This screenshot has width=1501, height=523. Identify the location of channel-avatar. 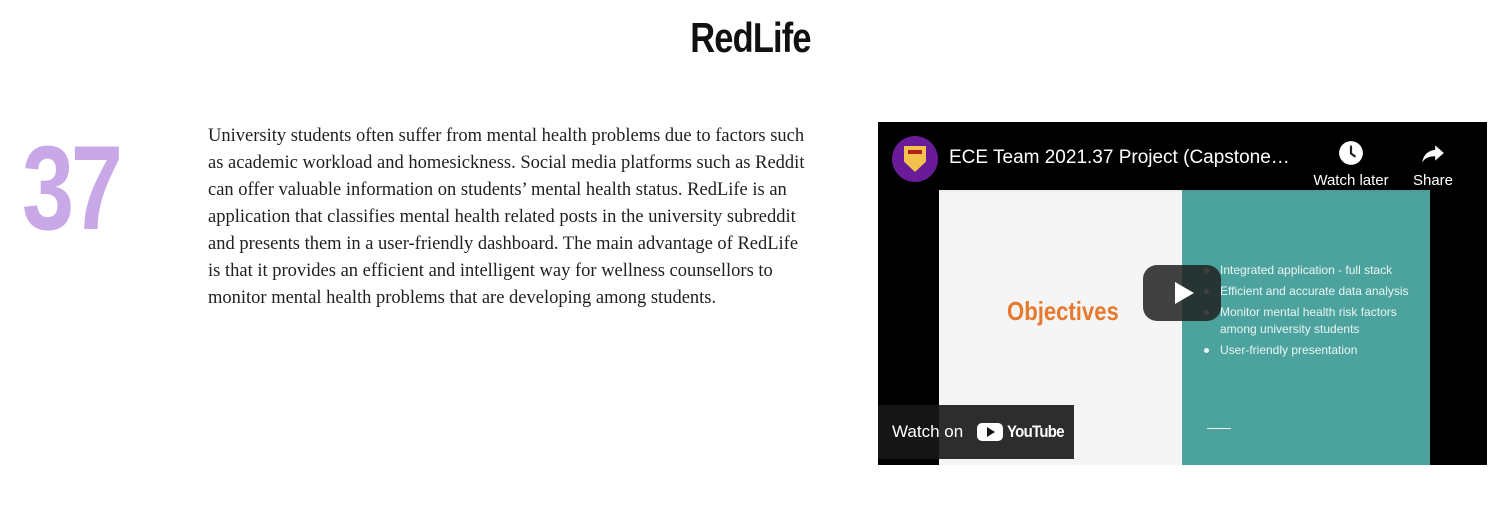
(915, 159).